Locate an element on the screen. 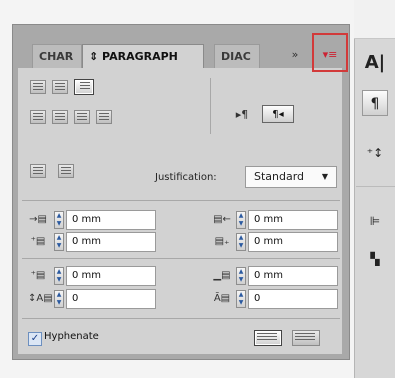 The image size is (395, 378). align-right-icon is located at coordinates (84, 87).